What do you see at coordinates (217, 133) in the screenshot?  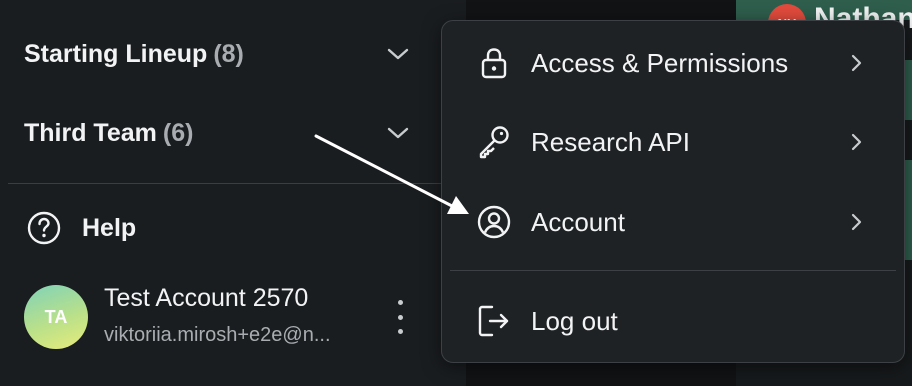 I see `group-third-team: Third Team (6)` at bounding box center [217, 133].